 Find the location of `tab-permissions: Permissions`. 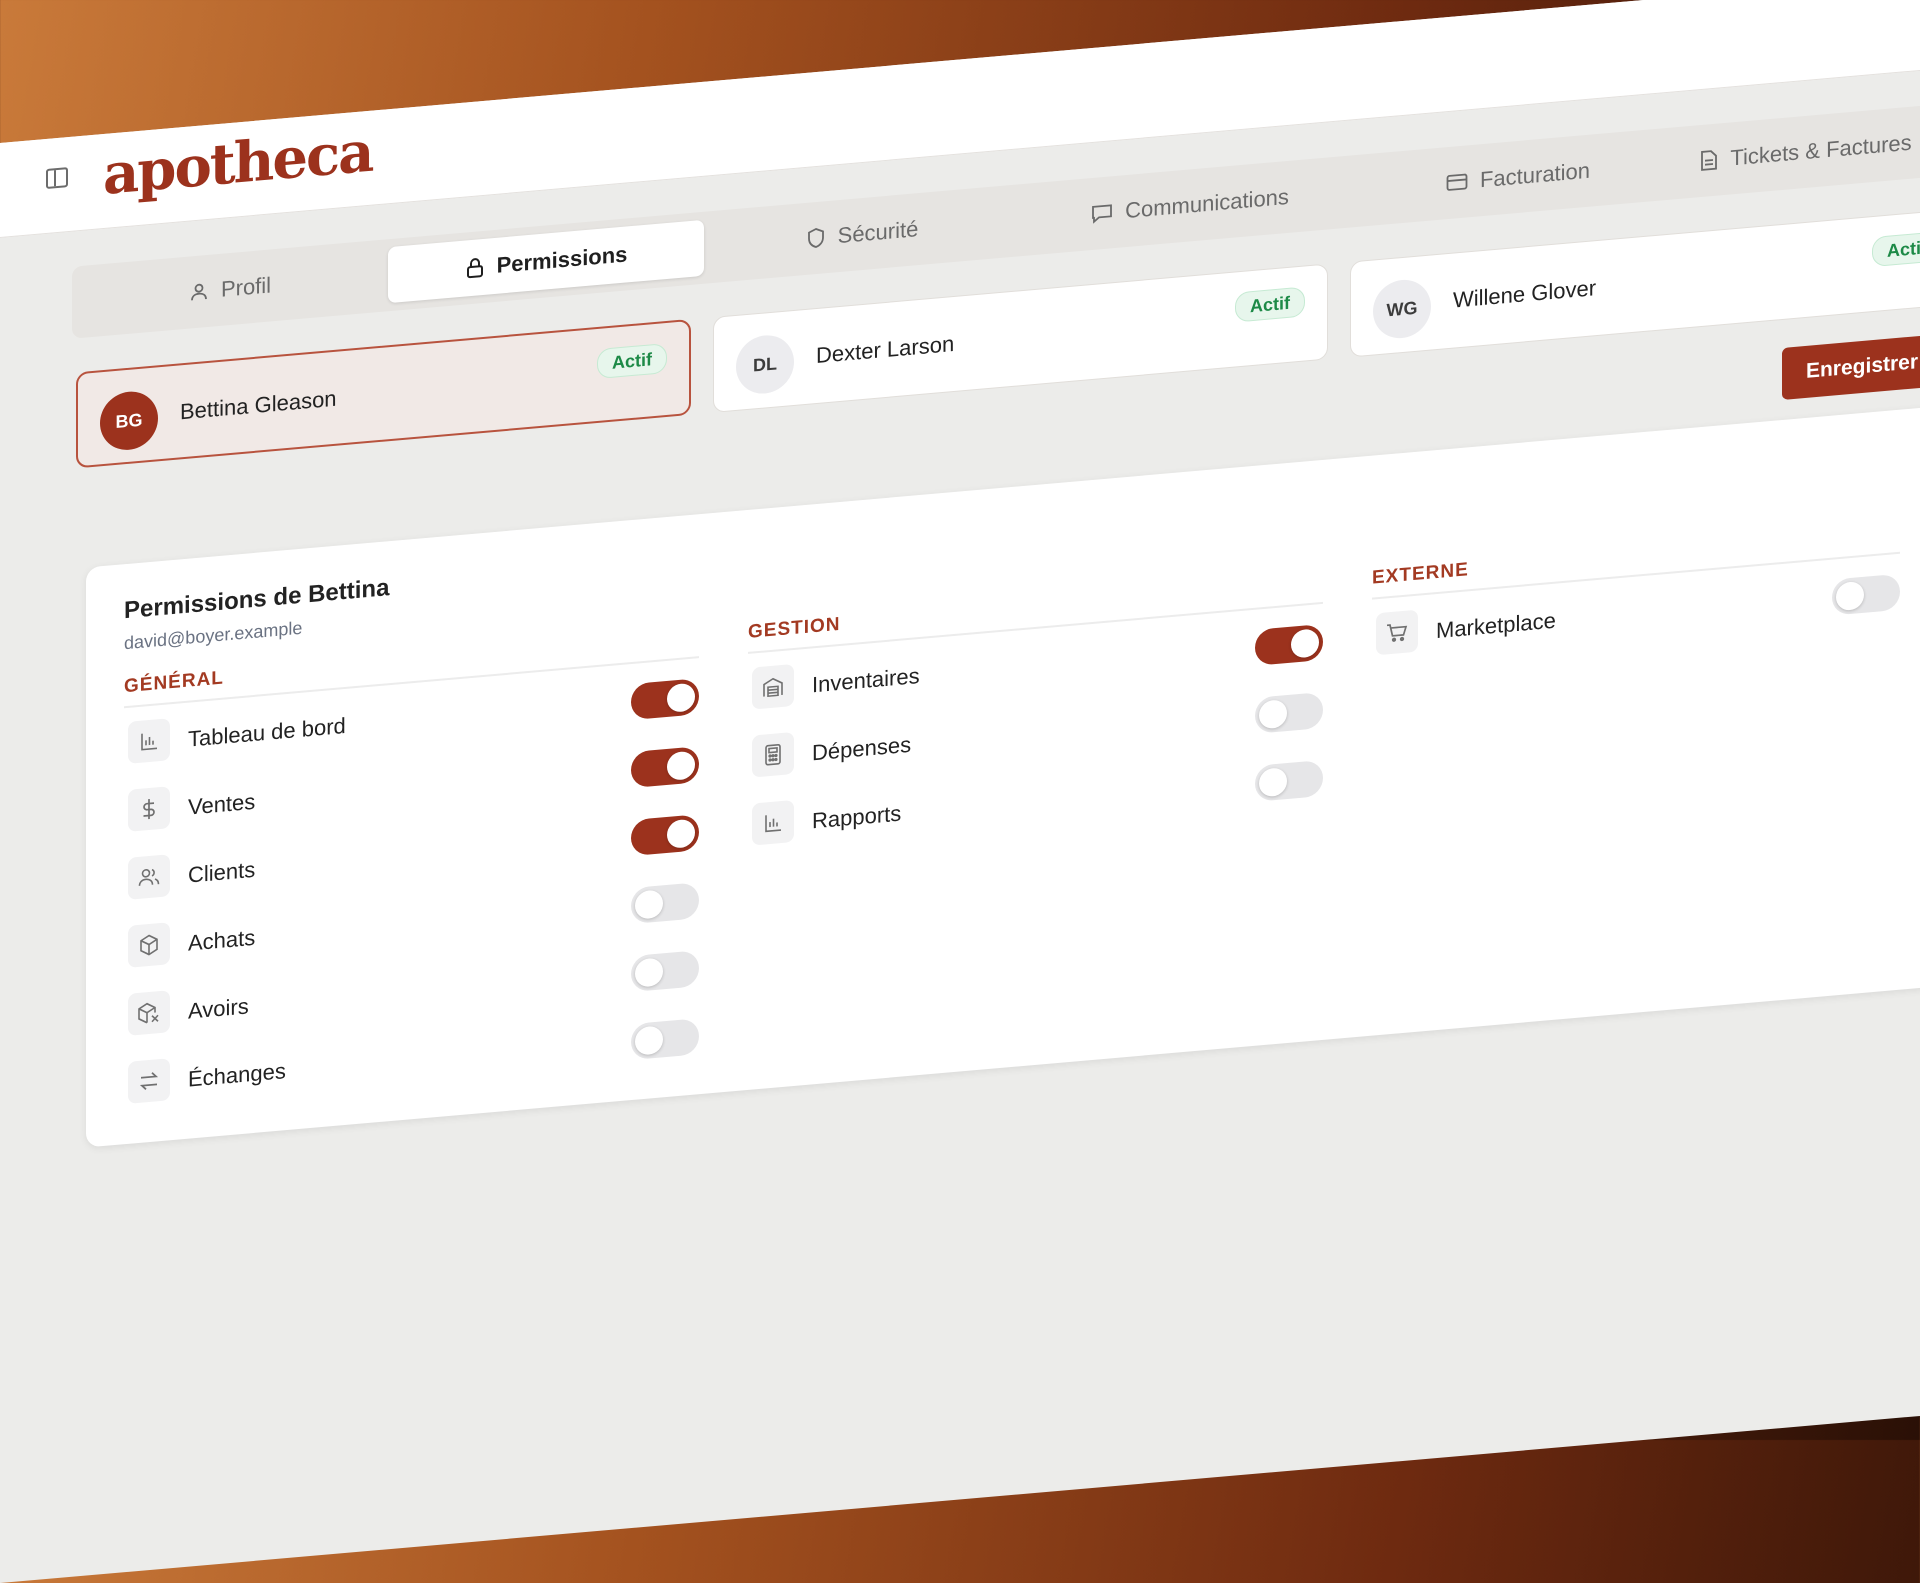

tab-permissions: Permissions is located at coordinates (546, 261).